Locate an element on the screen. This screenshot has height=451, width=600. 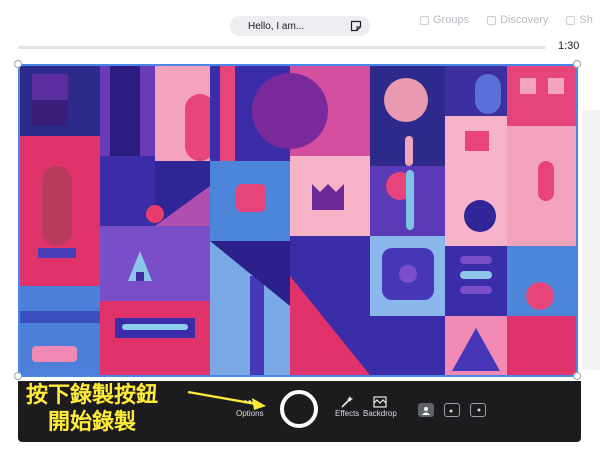
layout-screen-camera-button is located at coordinates (452, 410).